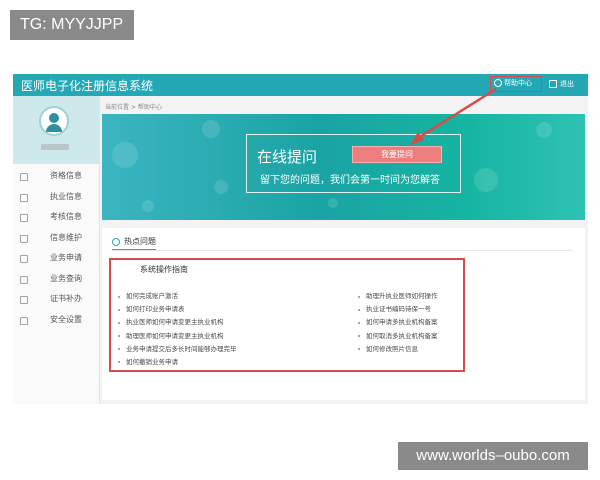 The height and width of the screenshot is (480, 600). I want to click on sidebar-item-label: 执业信息, so click(66, 196).